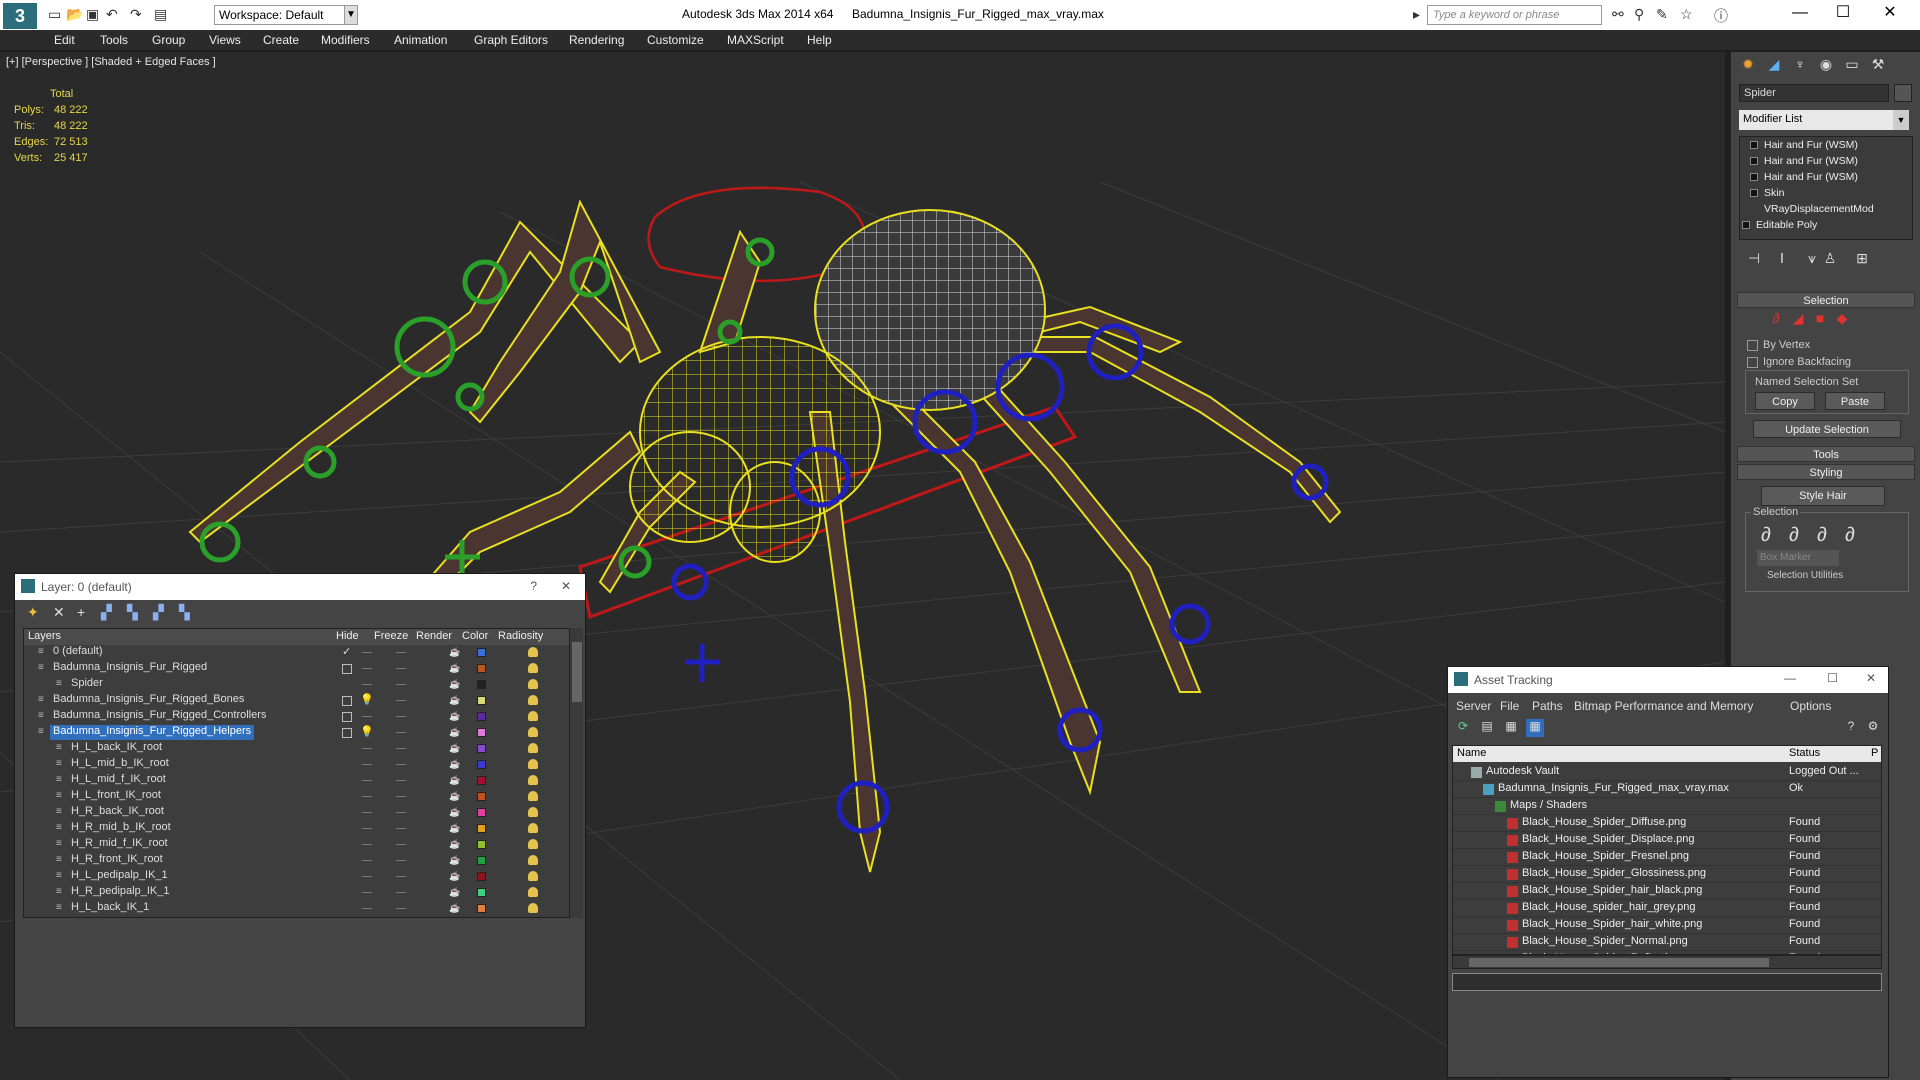 Image resolution: width=1920 pixels, height=1080 pixels. I want to click on asset-hscrollbar, so click(1667, 962).